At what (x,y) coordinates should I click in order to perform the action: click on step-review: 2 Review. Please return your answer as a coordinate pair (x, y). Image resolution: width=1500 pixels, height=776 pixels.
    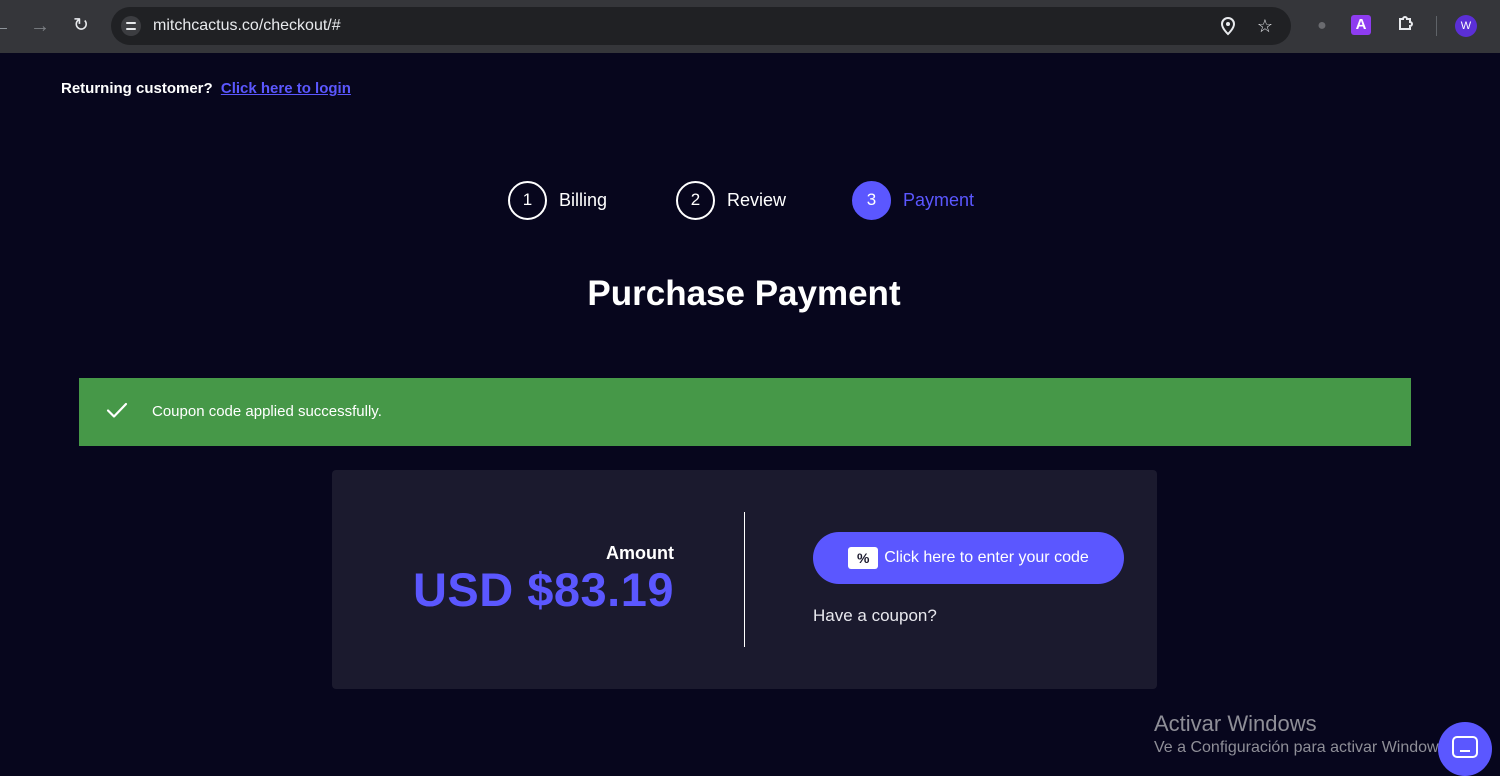
    Looking at the image, I should click on (731, 200).